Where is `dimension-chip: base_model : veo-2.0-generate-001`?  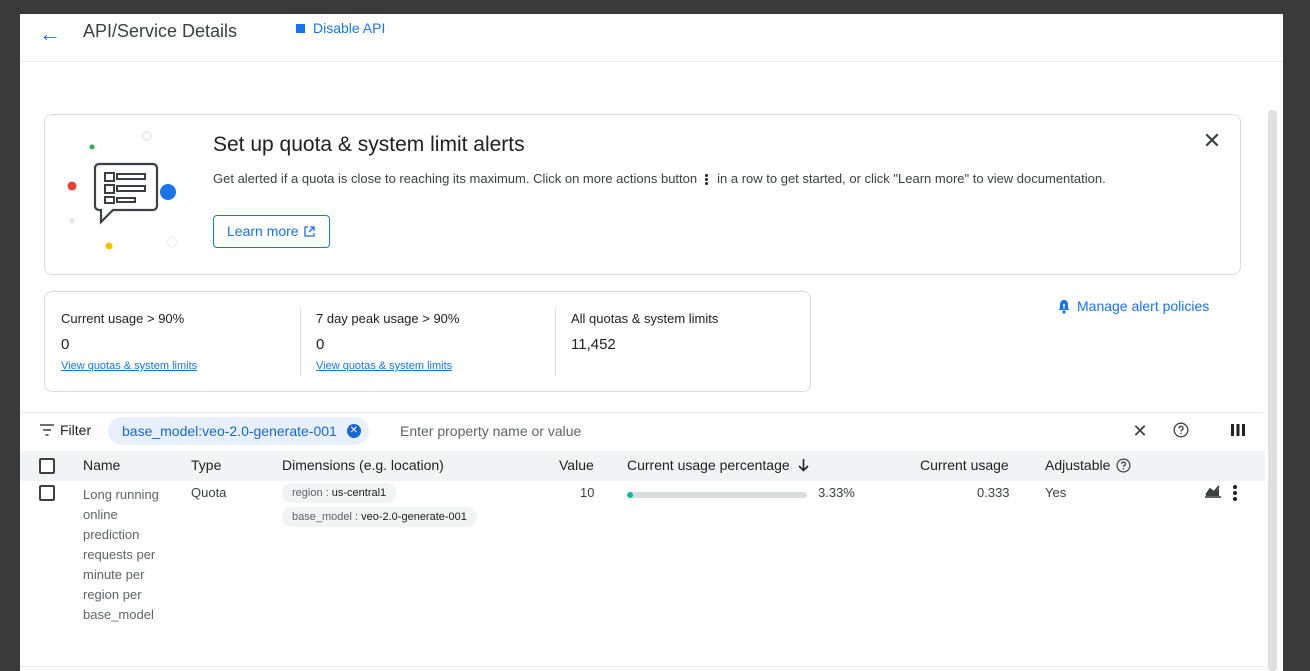 dimension-chip: base_model : veo-2.0-generate-001 is located at coordinates (379, 517).